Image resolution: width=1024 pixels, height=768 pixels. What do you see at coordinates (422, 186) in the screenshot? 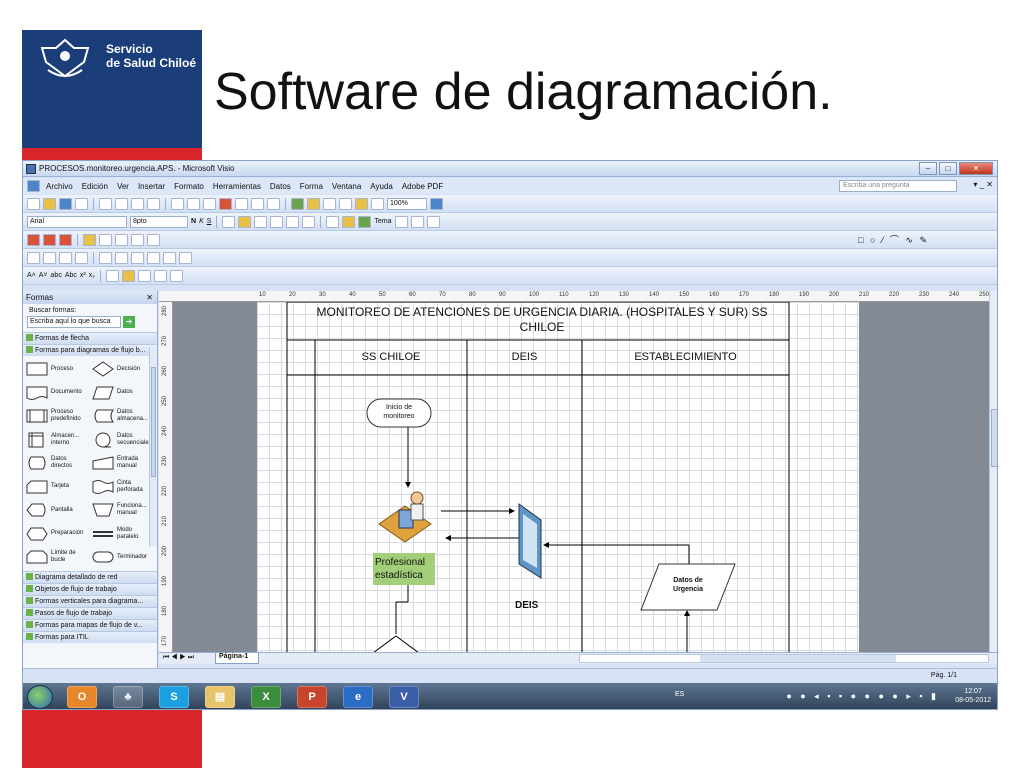
I see `menu-adobe-pdf: Adobe PDF` at bounding box center [422, 186].